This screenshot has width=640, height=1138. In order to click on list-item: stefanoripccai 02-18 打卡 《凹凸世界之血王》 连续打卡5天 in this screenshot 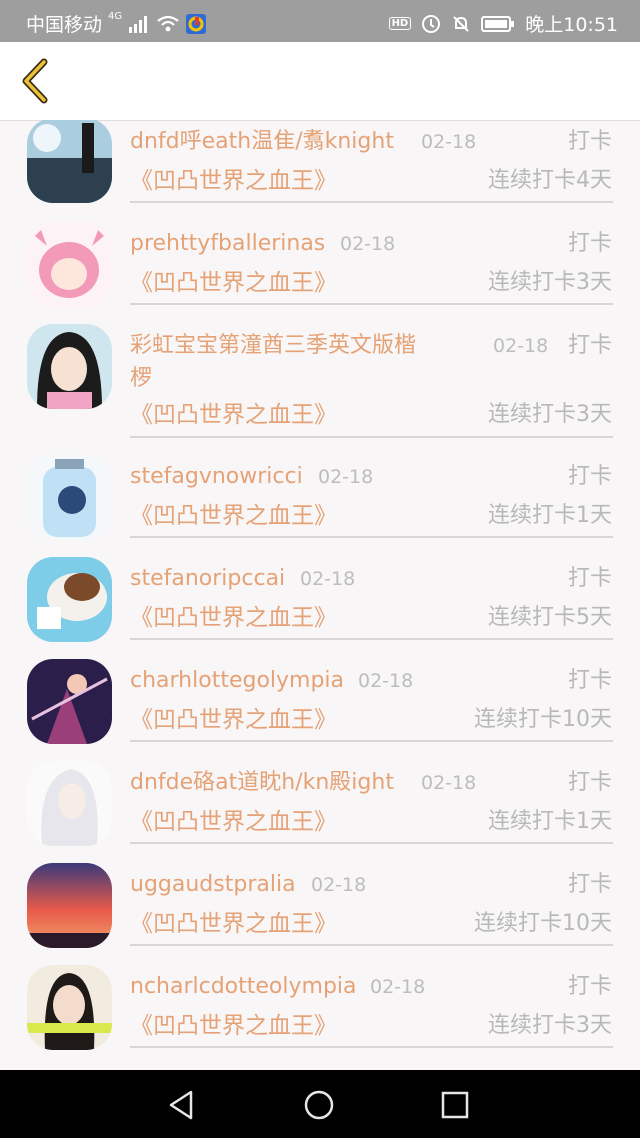, I will do `click(320, 602)`.